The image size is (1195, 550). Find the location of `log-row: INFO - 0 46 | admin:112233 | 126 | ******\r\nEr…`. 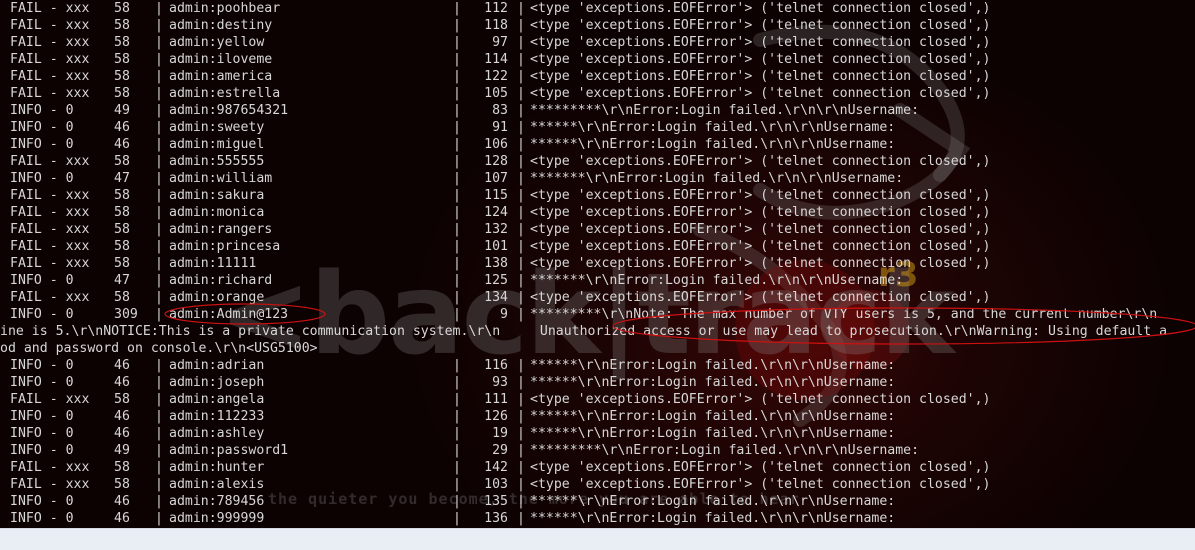

log-row: INFO - 0 46 | admin:112233 | 126 | ******\r\nEr… is located at coordinates (597, 416).